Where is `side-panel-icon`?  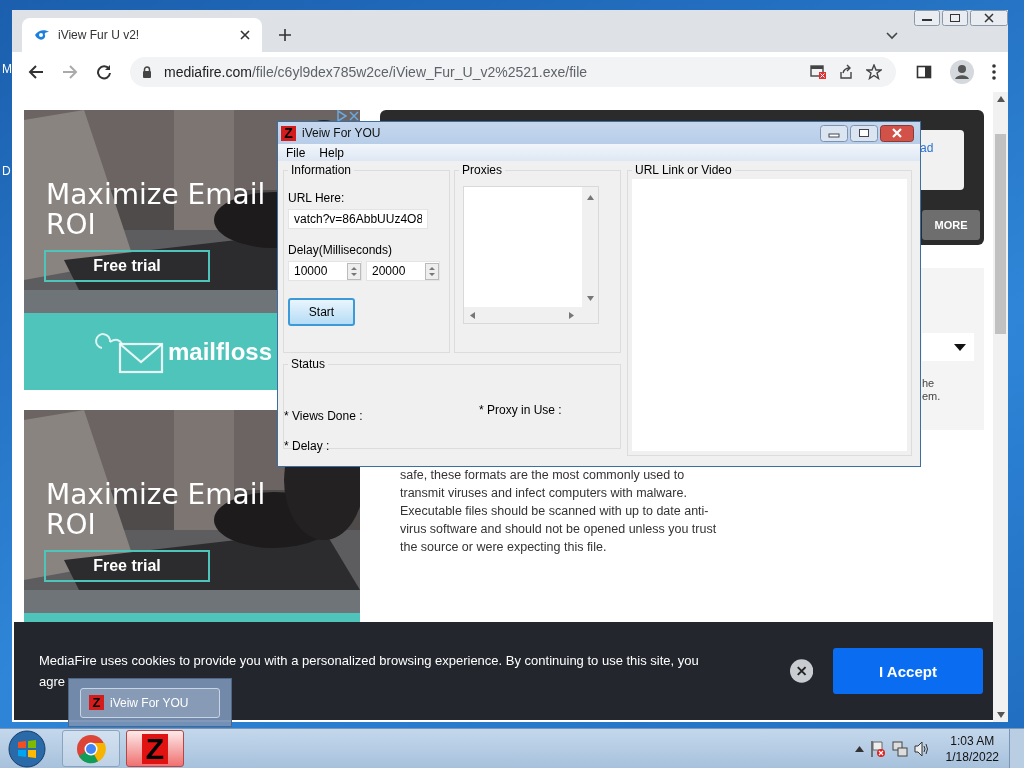 side-panel-icon is located at coordinates (924, 72).